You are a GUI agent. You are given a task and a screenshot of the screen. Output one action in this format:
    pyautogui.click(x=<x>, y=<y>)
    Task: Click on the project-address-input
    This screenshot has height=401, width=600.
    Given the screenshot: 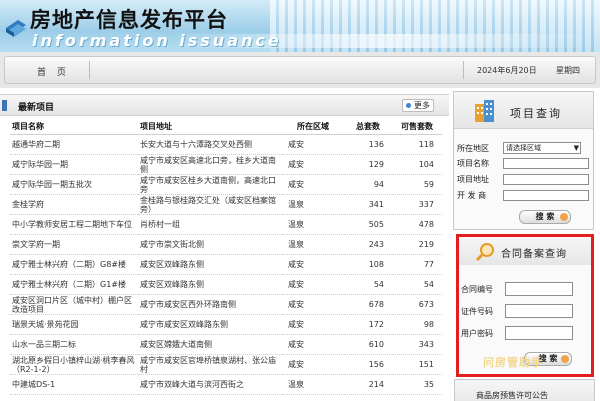 What is the action you would take?
    pyautogui.click(x=546, y=179)
    